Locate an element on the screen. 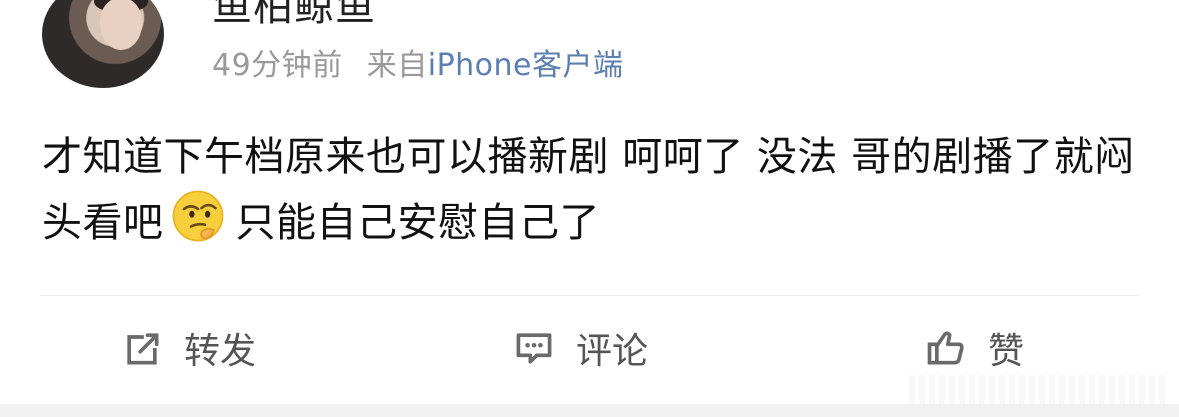 Image resolution: width=1179 pixels, height=417 pixels. comment-icon is located at coordinates (534, 348).